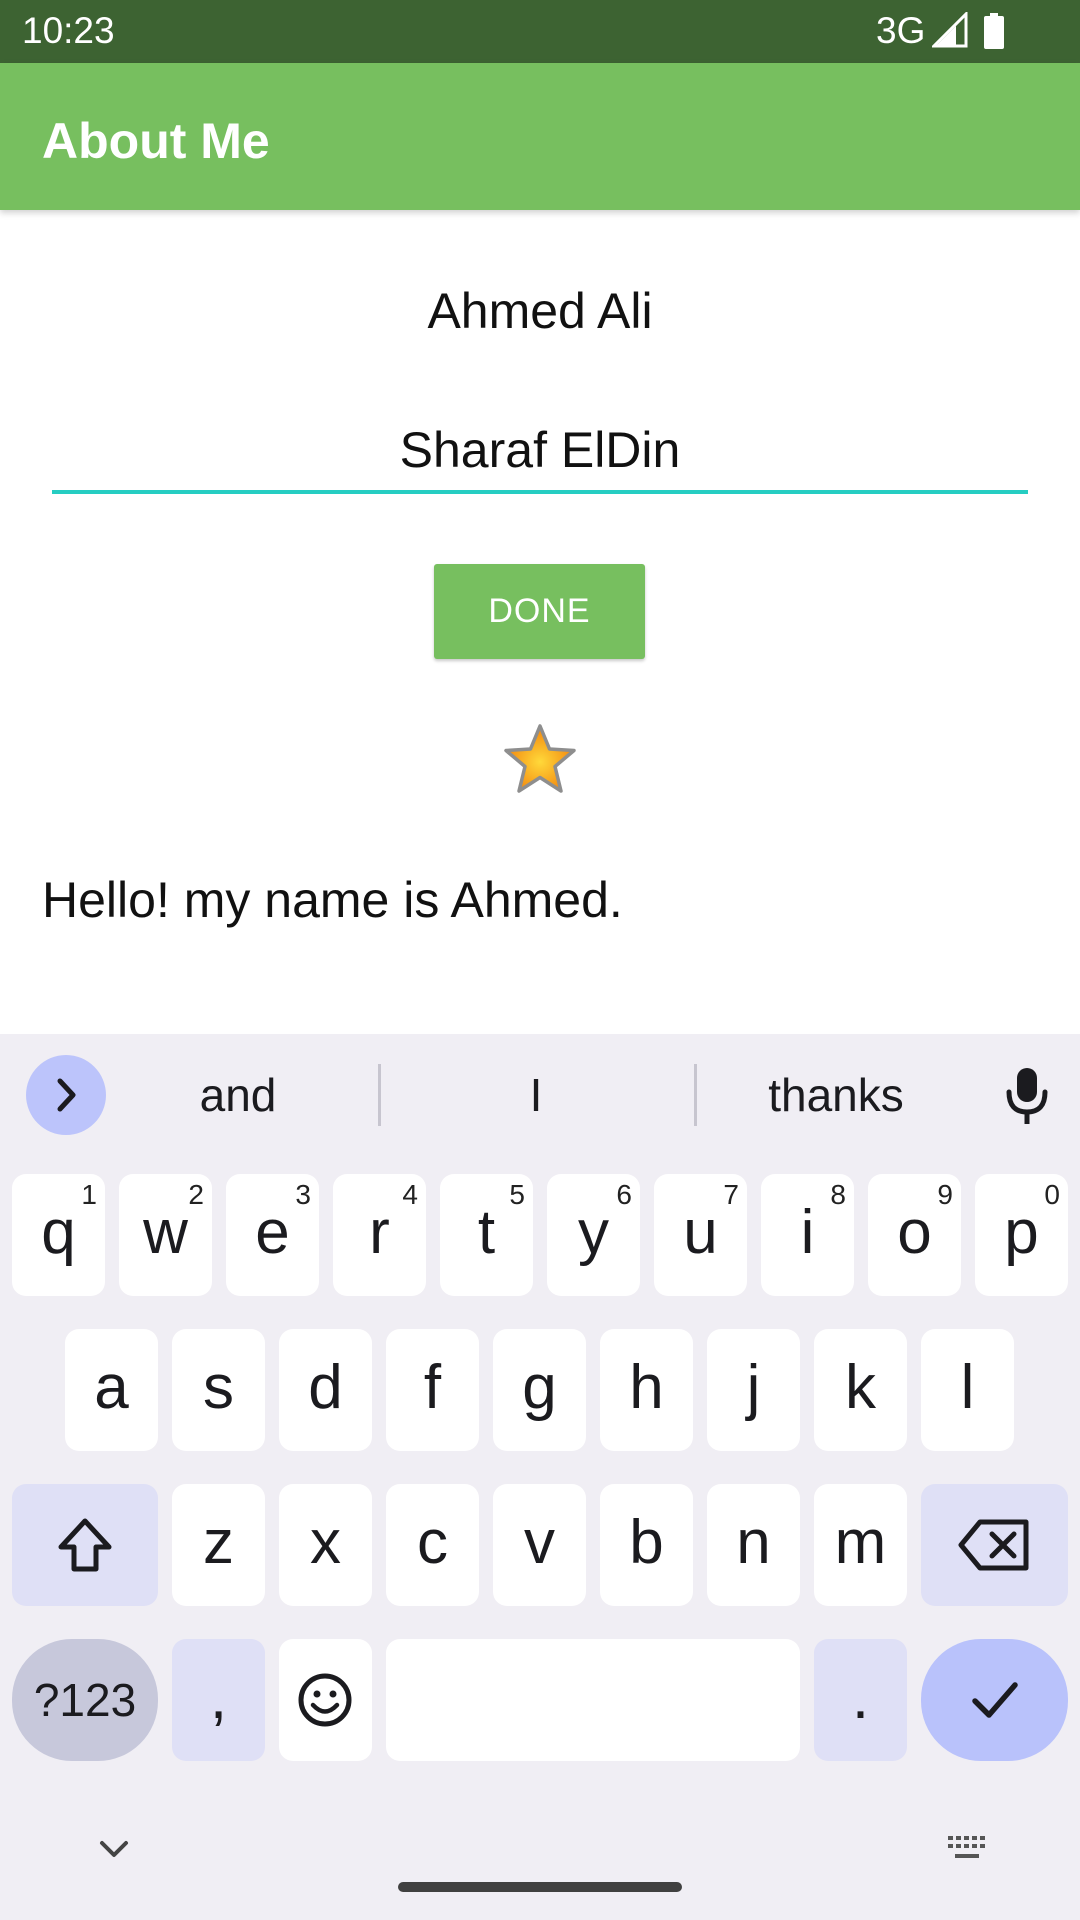 Image resolution: width=1080 pixels, height=1920 pixels. What do you see at coordinates (540, 452) in the screenshot?
I see `nickname-input` at bounding box center [540, 452].